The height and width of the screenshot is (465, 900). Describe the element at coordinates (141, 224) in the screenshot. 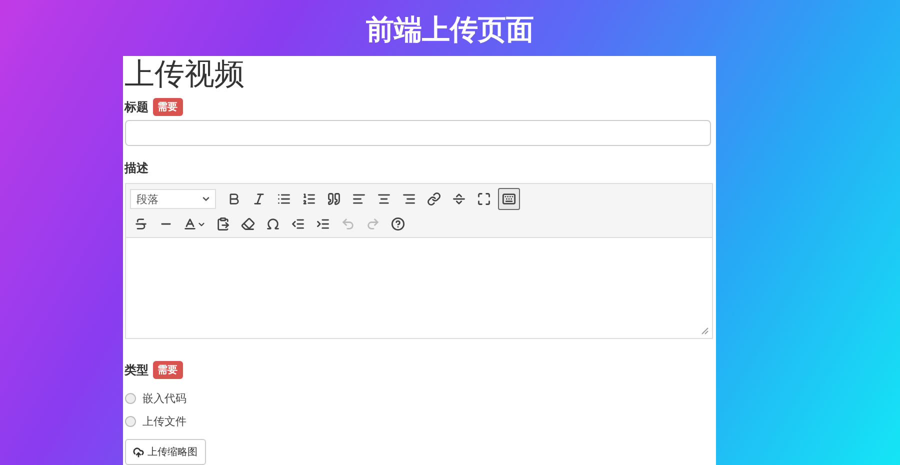

I see `strikethrough-icon` at that location.